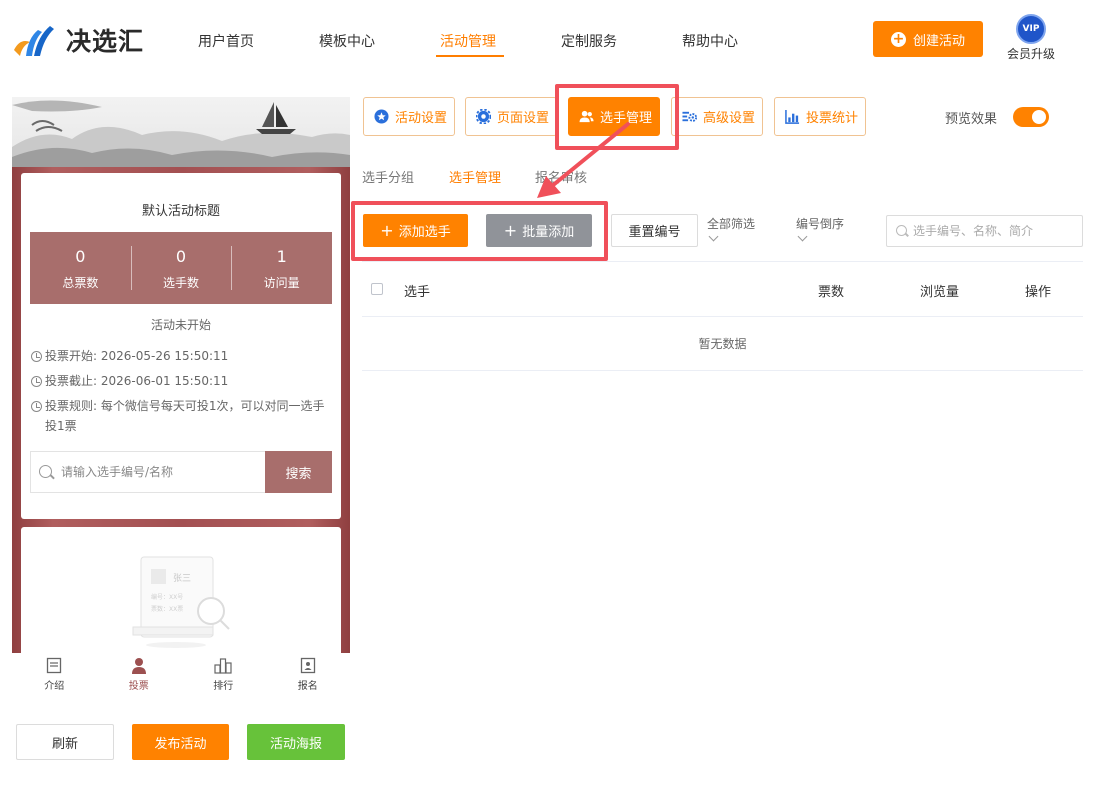 The height and width of the screenshot is (785, 1099). I want to click on tab-label: 介绍, so click(54, 686).